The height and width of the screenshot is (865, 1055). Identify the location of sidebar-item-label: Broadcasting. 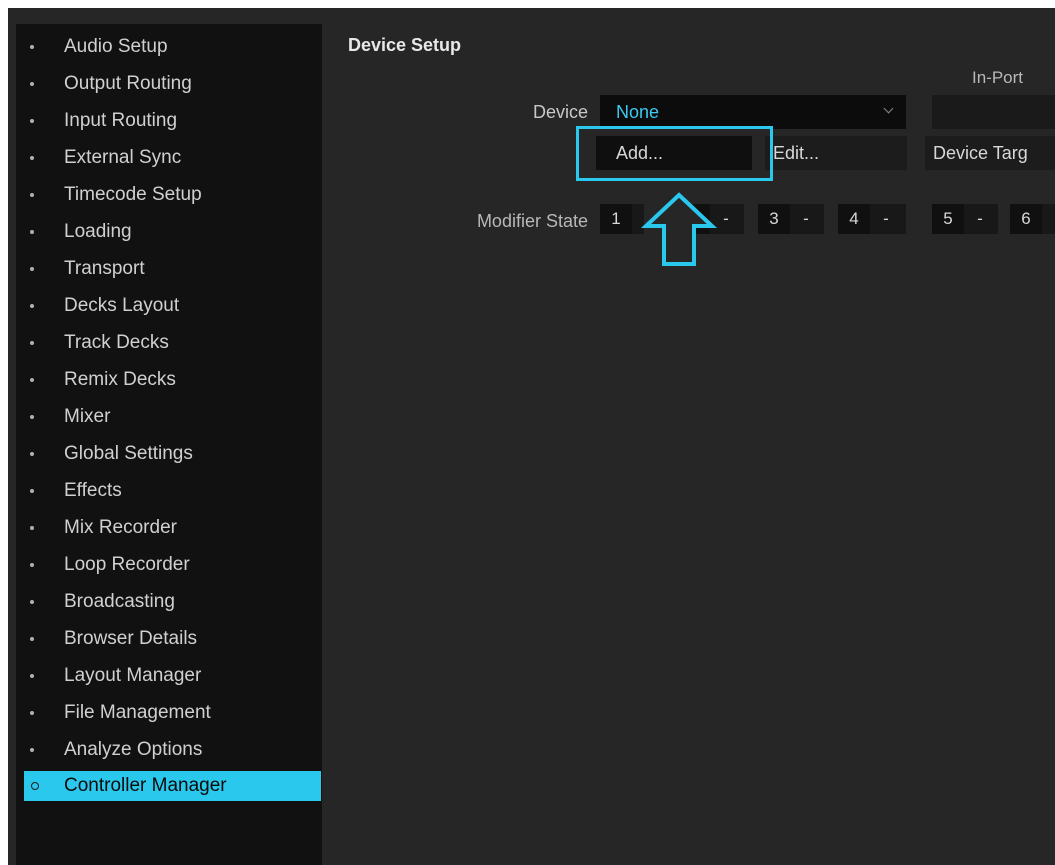
(119, 601).